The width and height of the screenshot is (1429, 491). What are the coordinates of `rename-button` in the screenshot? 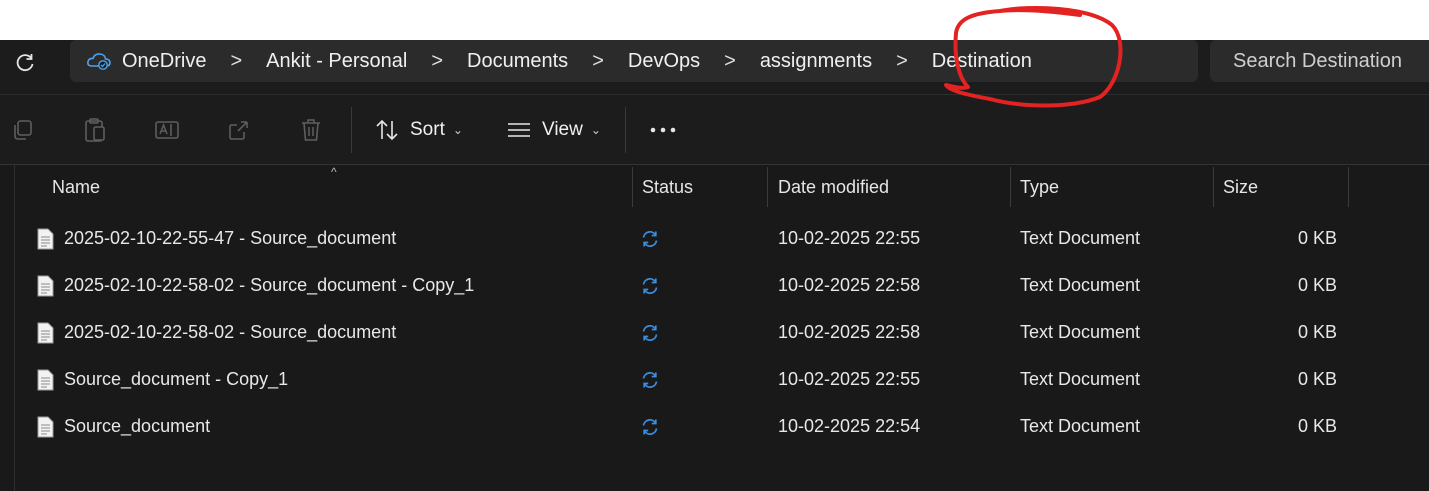 It's located at (167, 130).